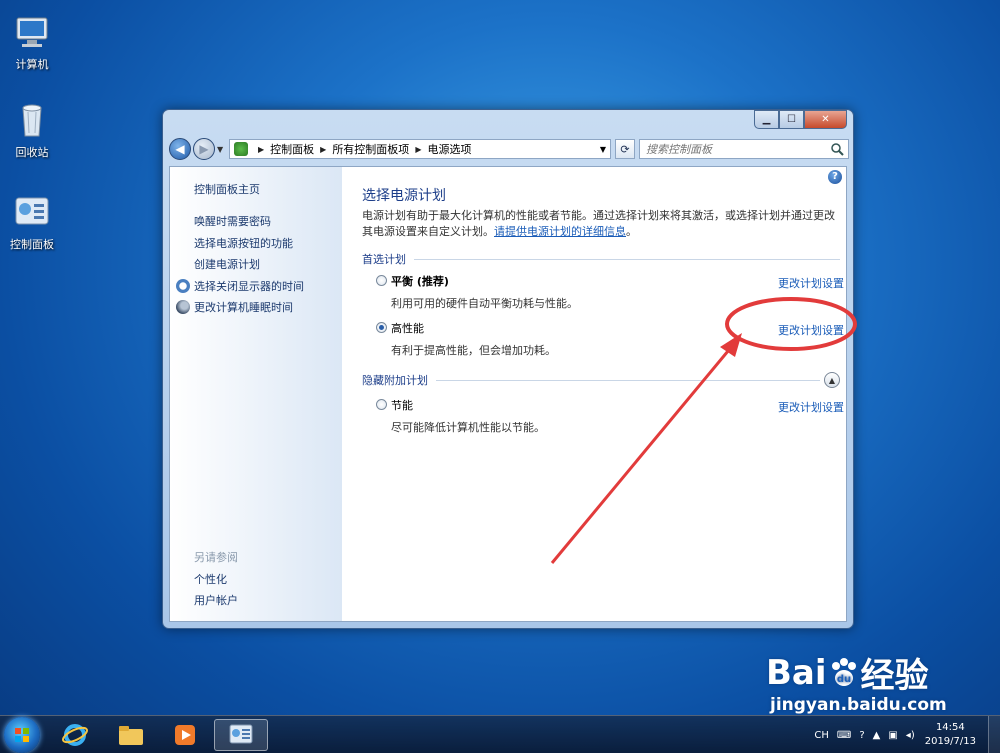 The height and width of the screenshot is (753, 1000). Describe the element at coordinates (950, 741) in the screenshot. I see `clock-date: 2019/7/13` at that location.